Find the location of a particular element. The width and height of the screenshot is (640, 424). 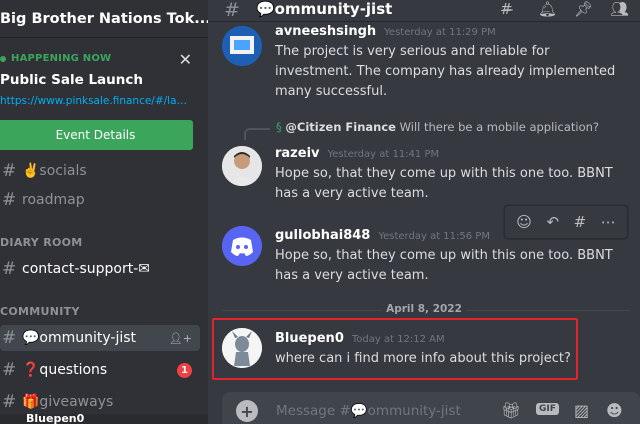

channel-roadmap: # roadmap is located at coordinates (100, 200).